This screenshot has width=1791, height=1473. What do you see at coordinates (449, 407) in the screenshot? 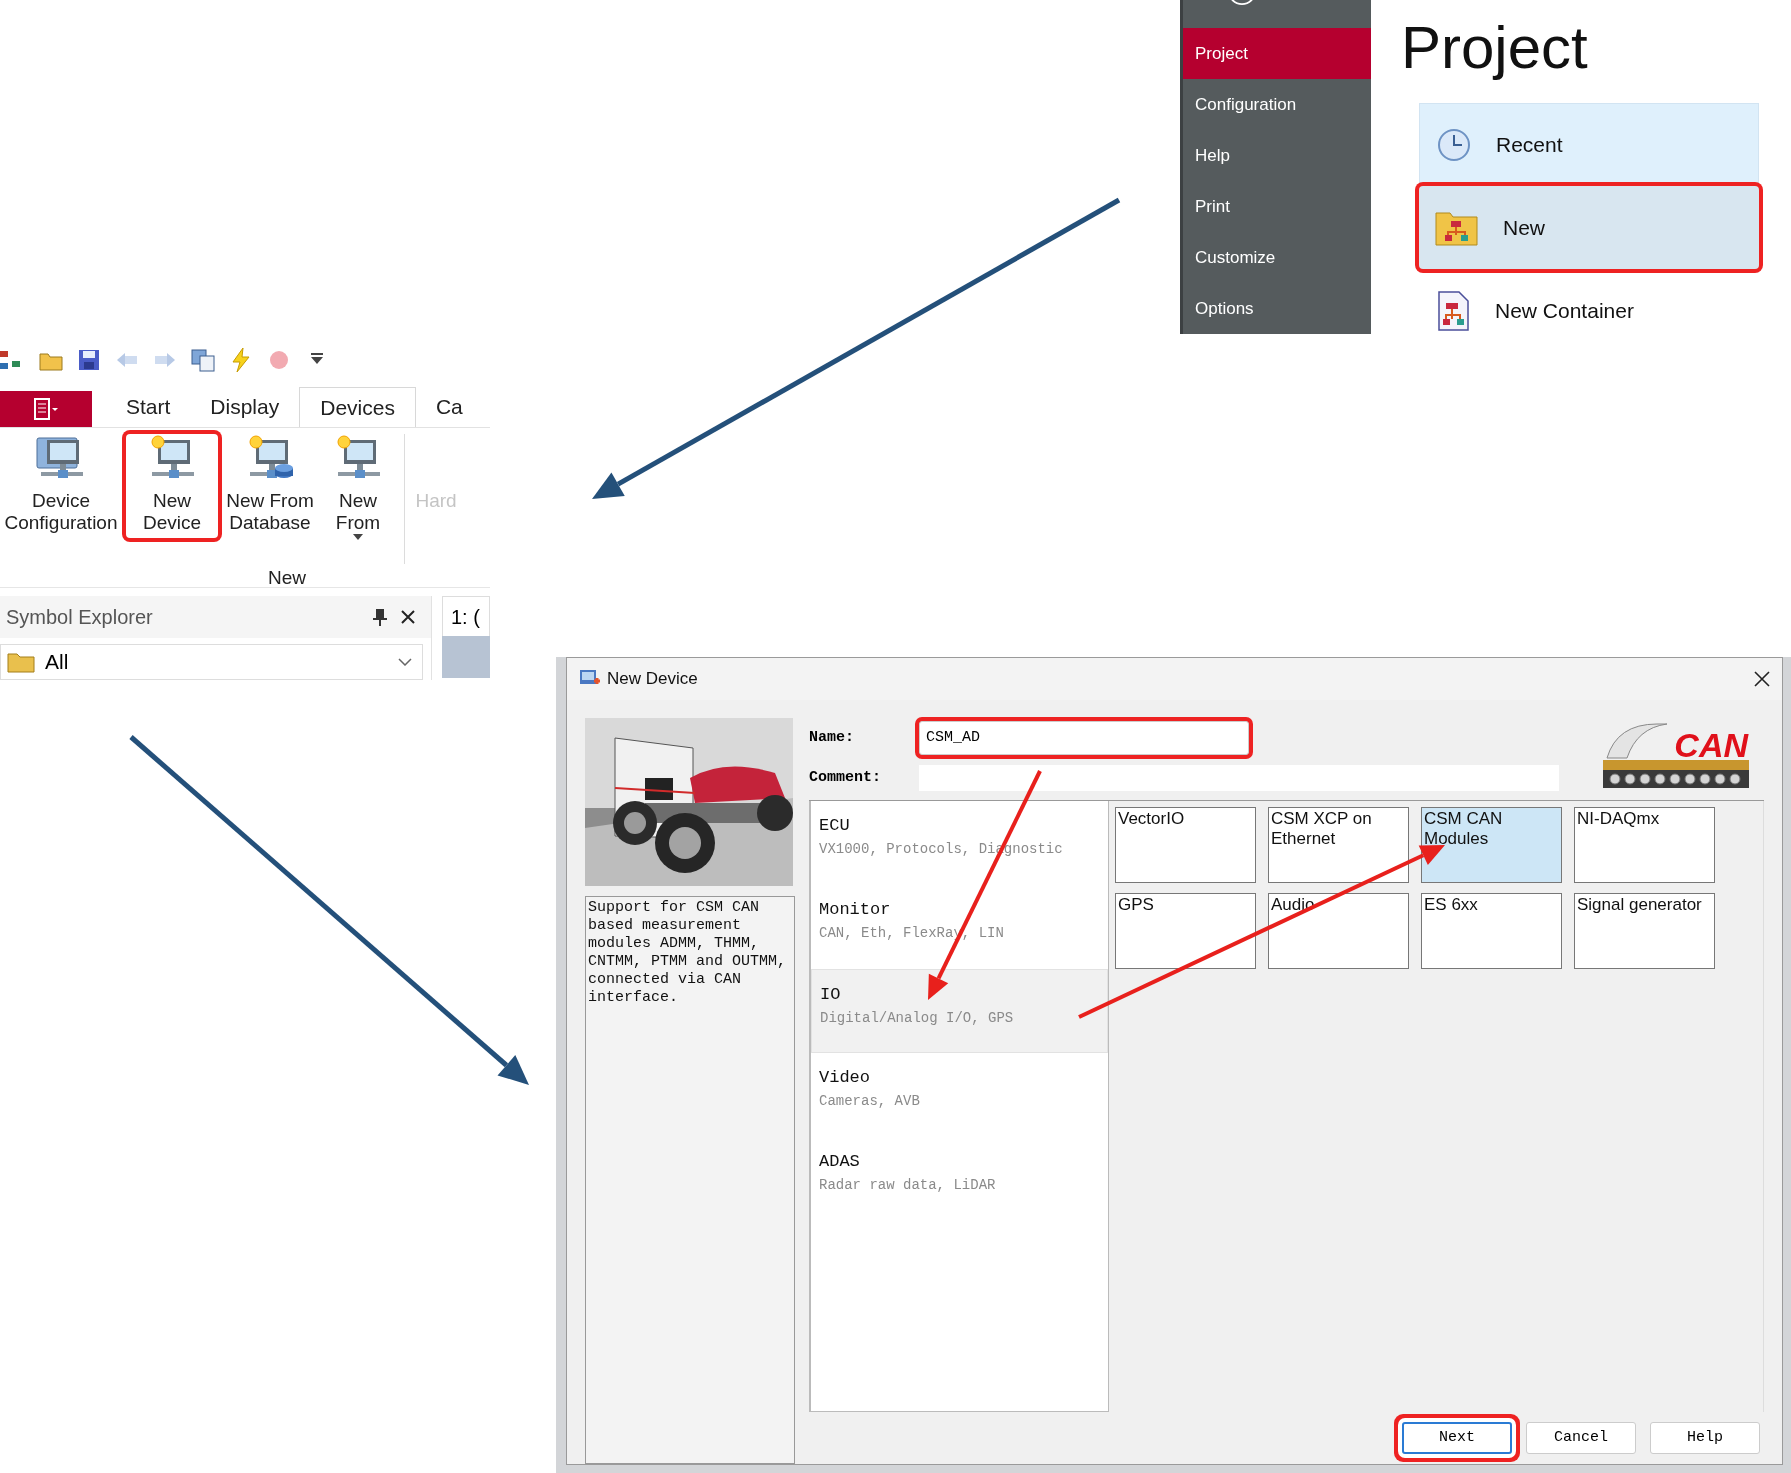
I see `ribbon-tab: Ca` at bounding box center [449, 407].